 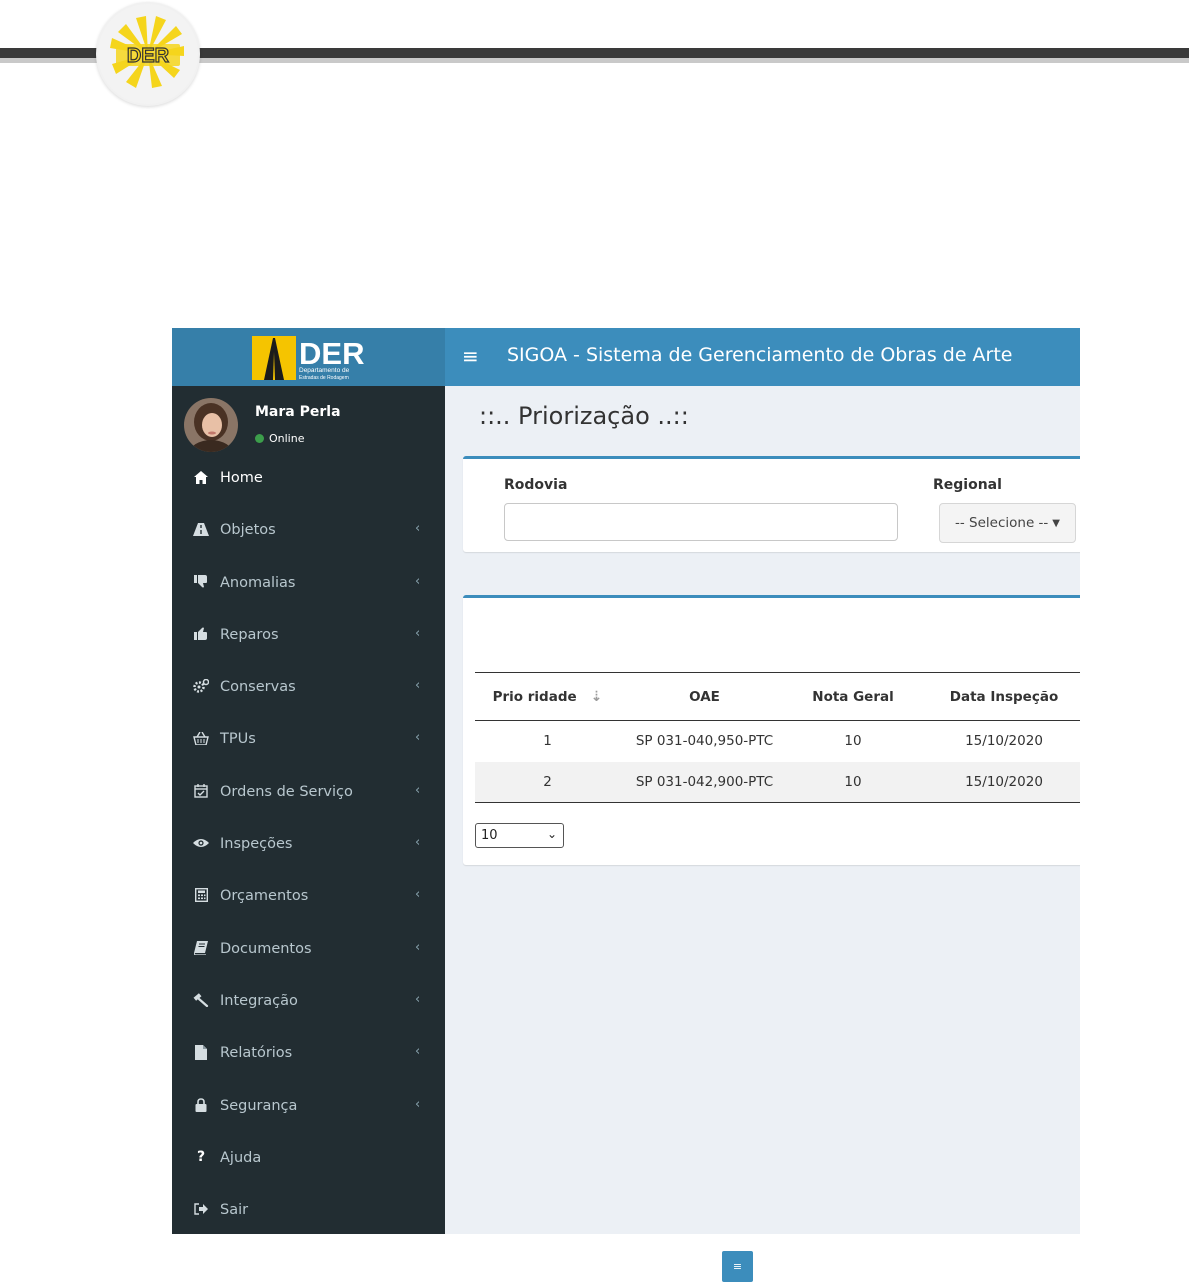 What do you see at coordinates (234, 1210) in the screenshot?
I see `sidebar-item-label: Sair` at bounding box center [234, 1210].